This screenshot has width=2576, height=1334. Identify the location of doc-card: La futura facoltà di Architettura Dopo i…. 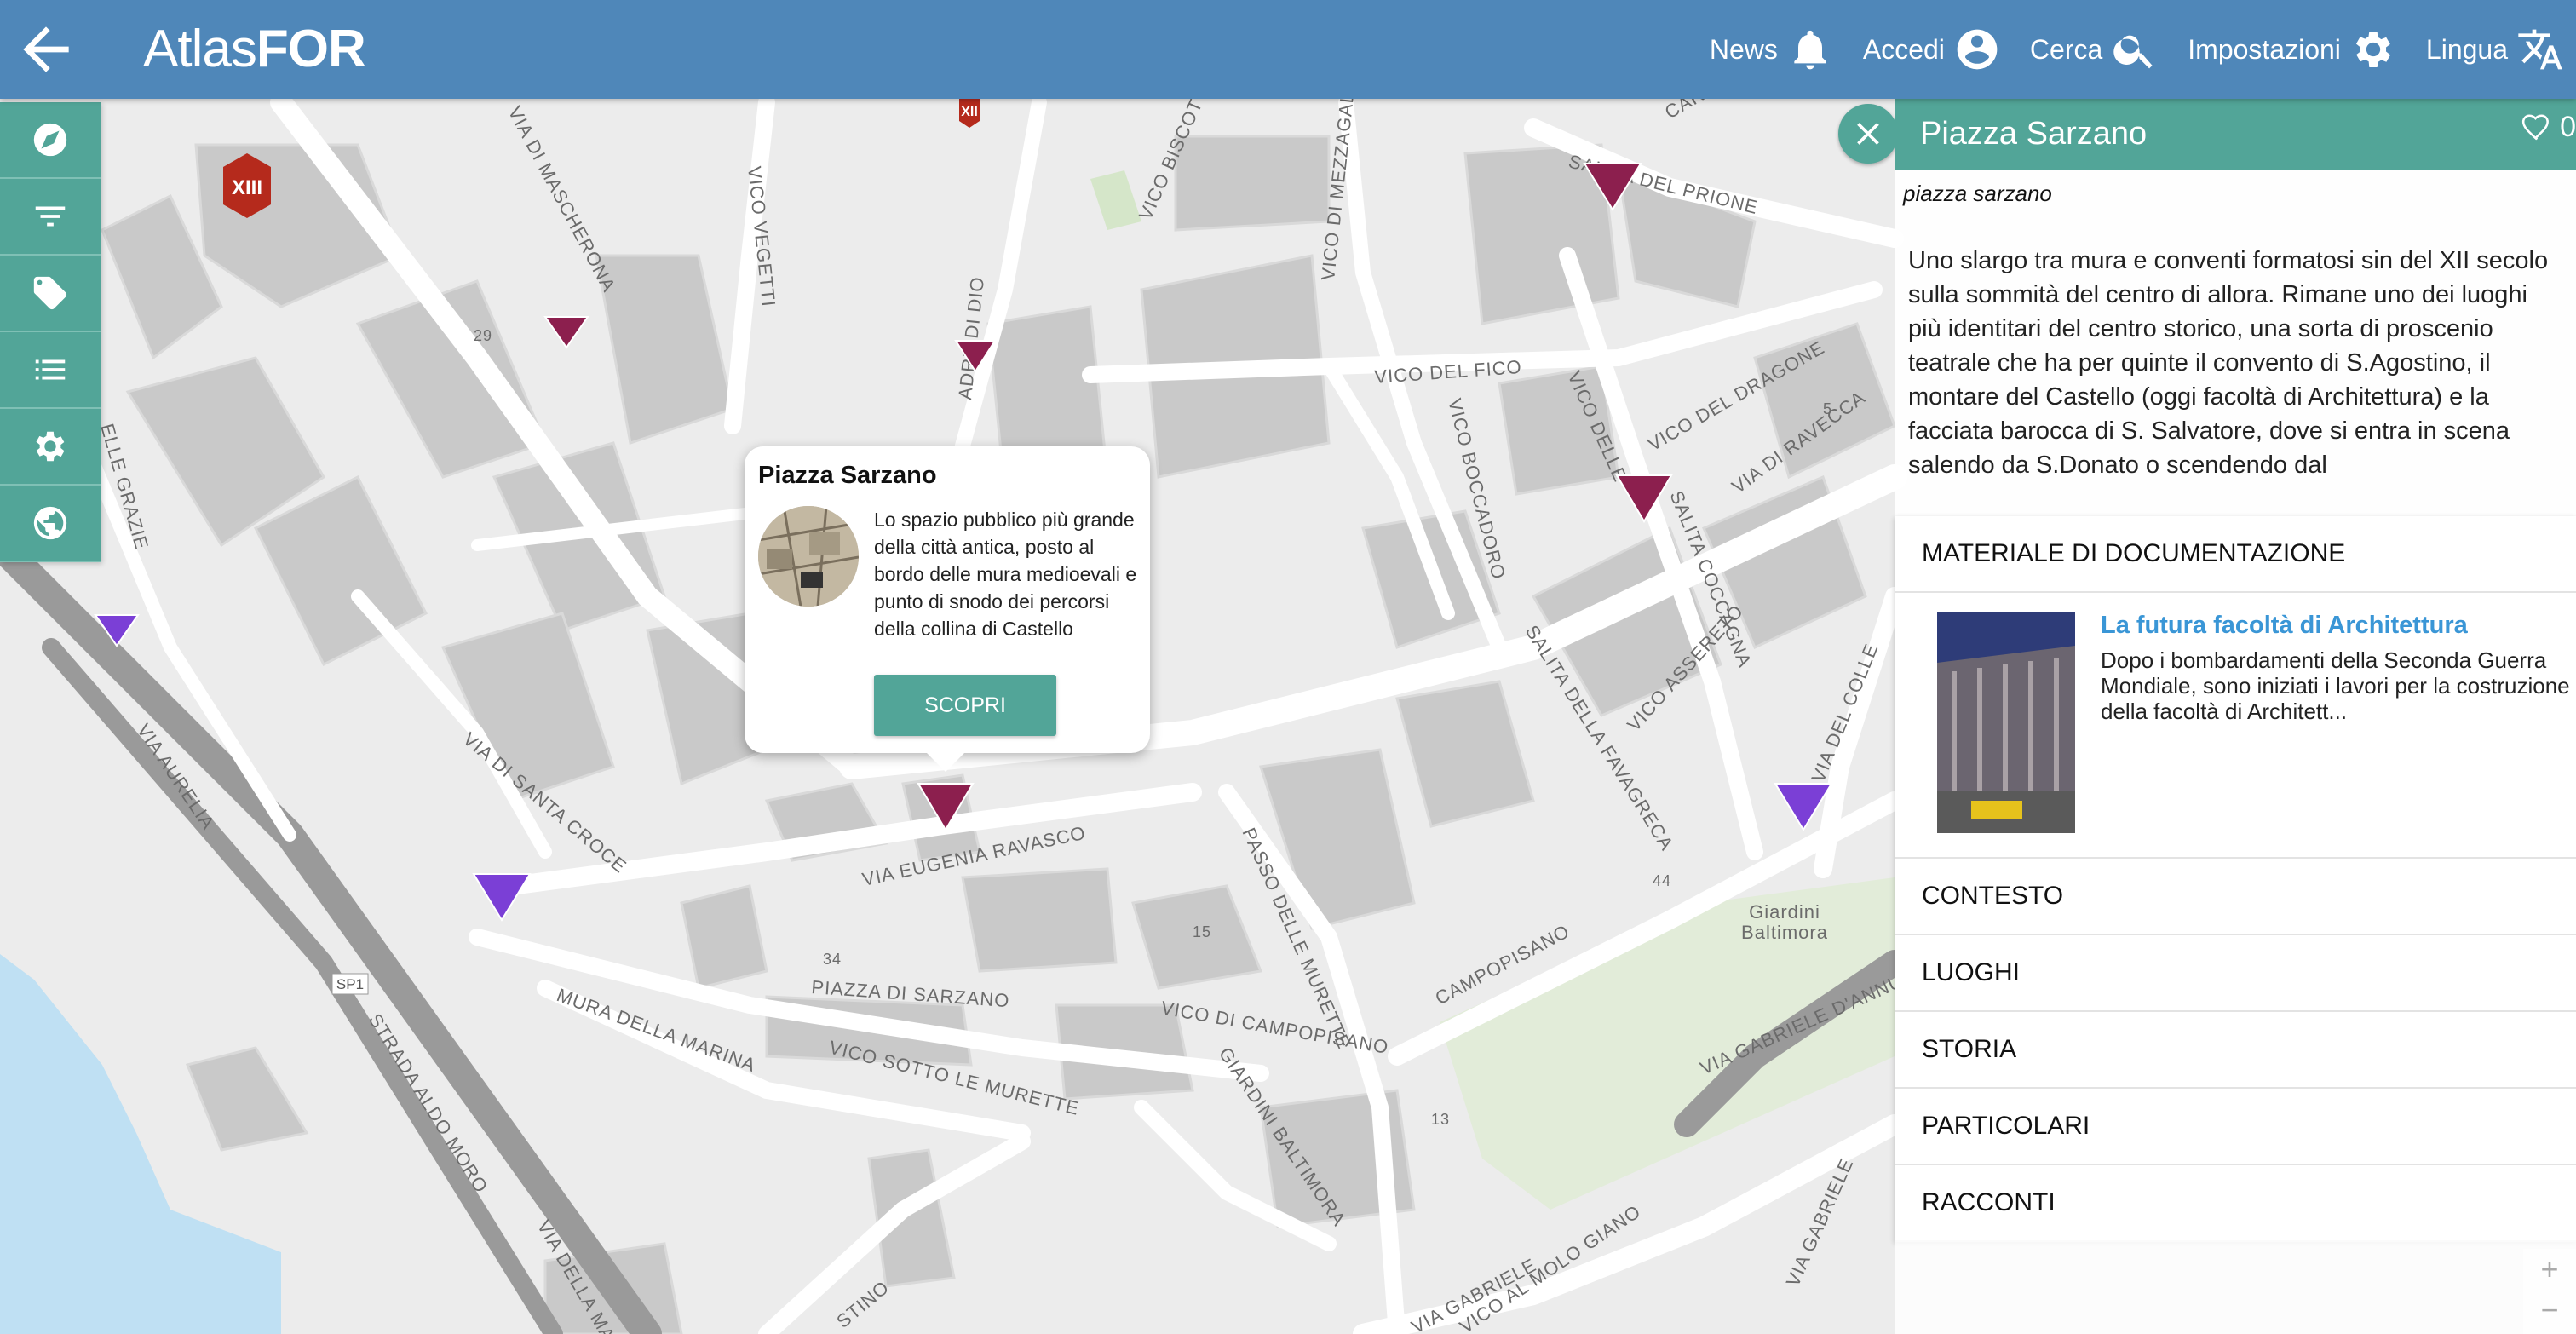
(2236, 726).